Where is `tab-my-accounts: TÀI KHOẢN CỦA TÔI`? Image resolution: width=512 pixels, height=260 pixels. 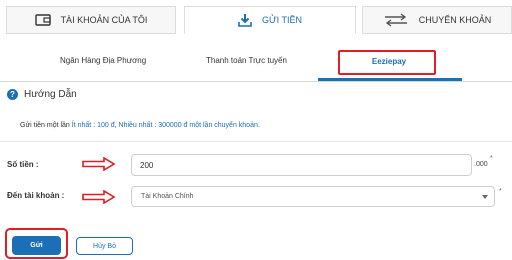
tab-my-accounts: TÀI KHOẢN CỦA TÔI is located at coordinates (91, 20).